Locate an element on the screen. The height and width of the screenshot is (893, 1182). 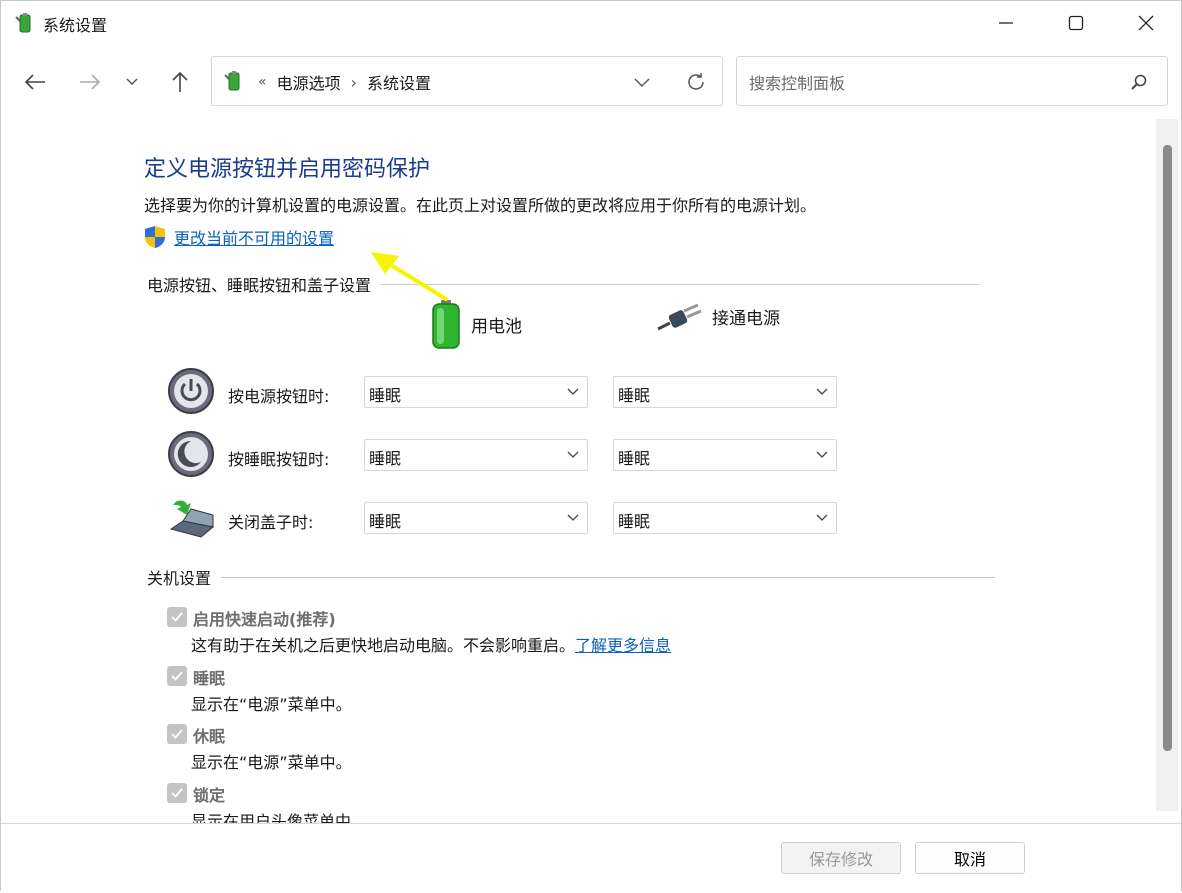
column-plugged-in: 接通电源 is located at coordinates (718, 316).